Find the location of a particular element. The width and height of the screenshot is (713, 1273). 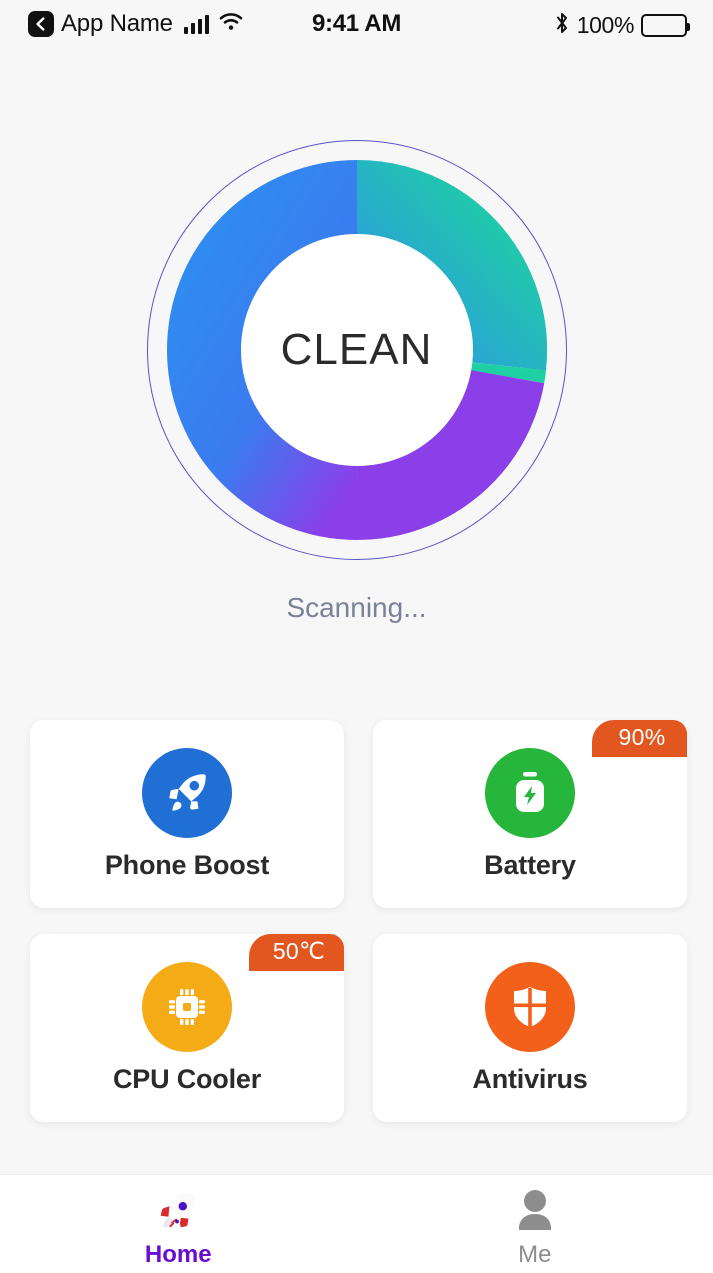

nav-item-me: Me is located at coordinates (535, 1224).